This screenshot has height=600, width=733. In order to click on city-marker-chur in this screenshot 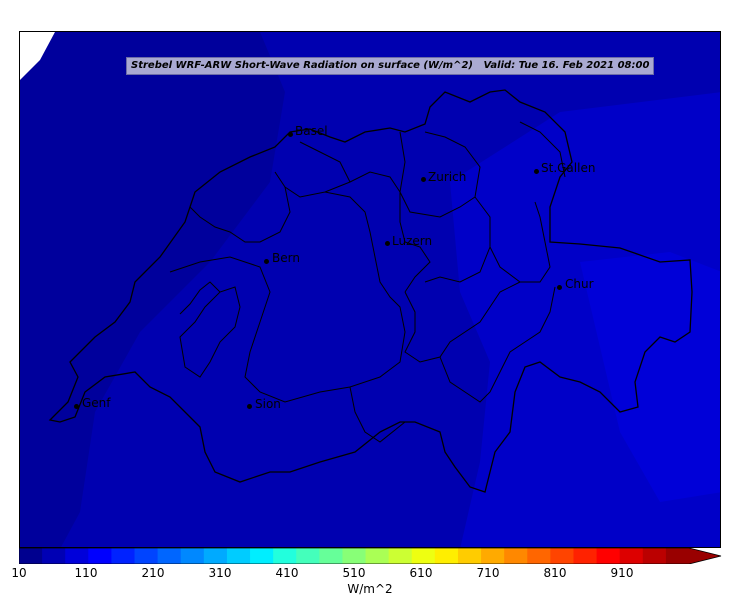, I will do `click(559, 287)`.